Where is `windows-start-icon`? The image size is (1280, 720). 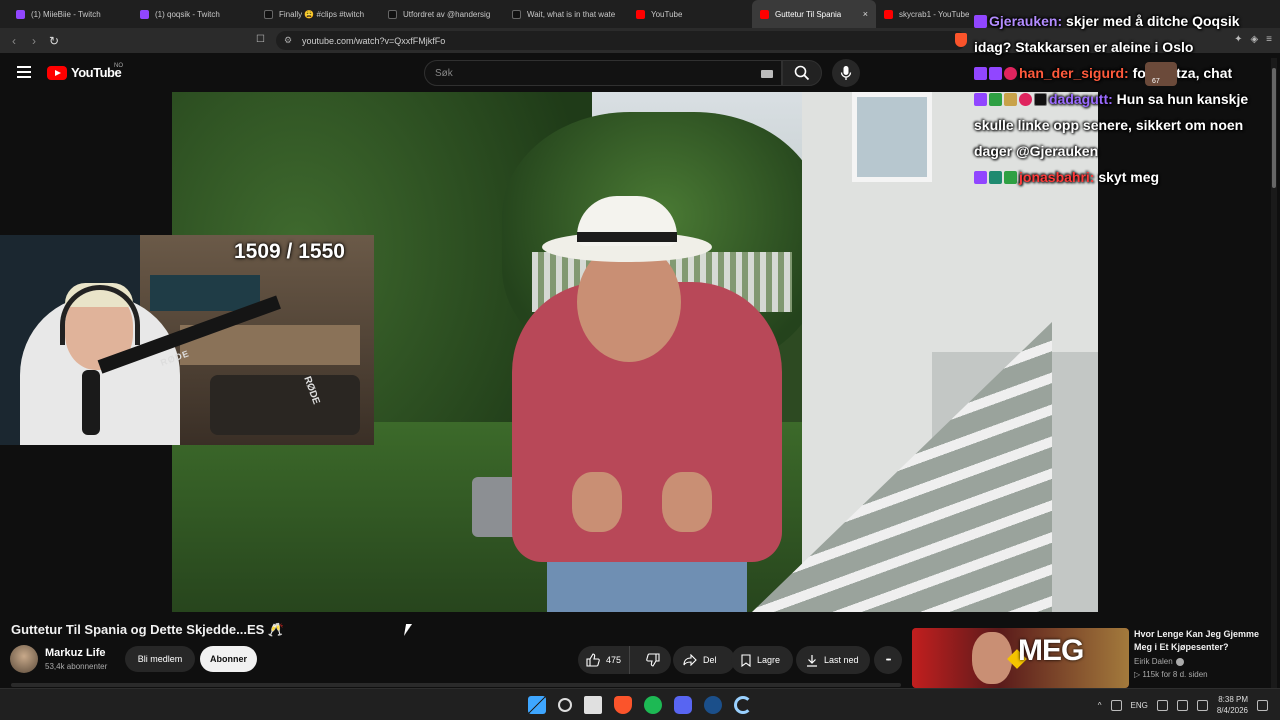 windows-start-icon is located at coordinates (537, 705).